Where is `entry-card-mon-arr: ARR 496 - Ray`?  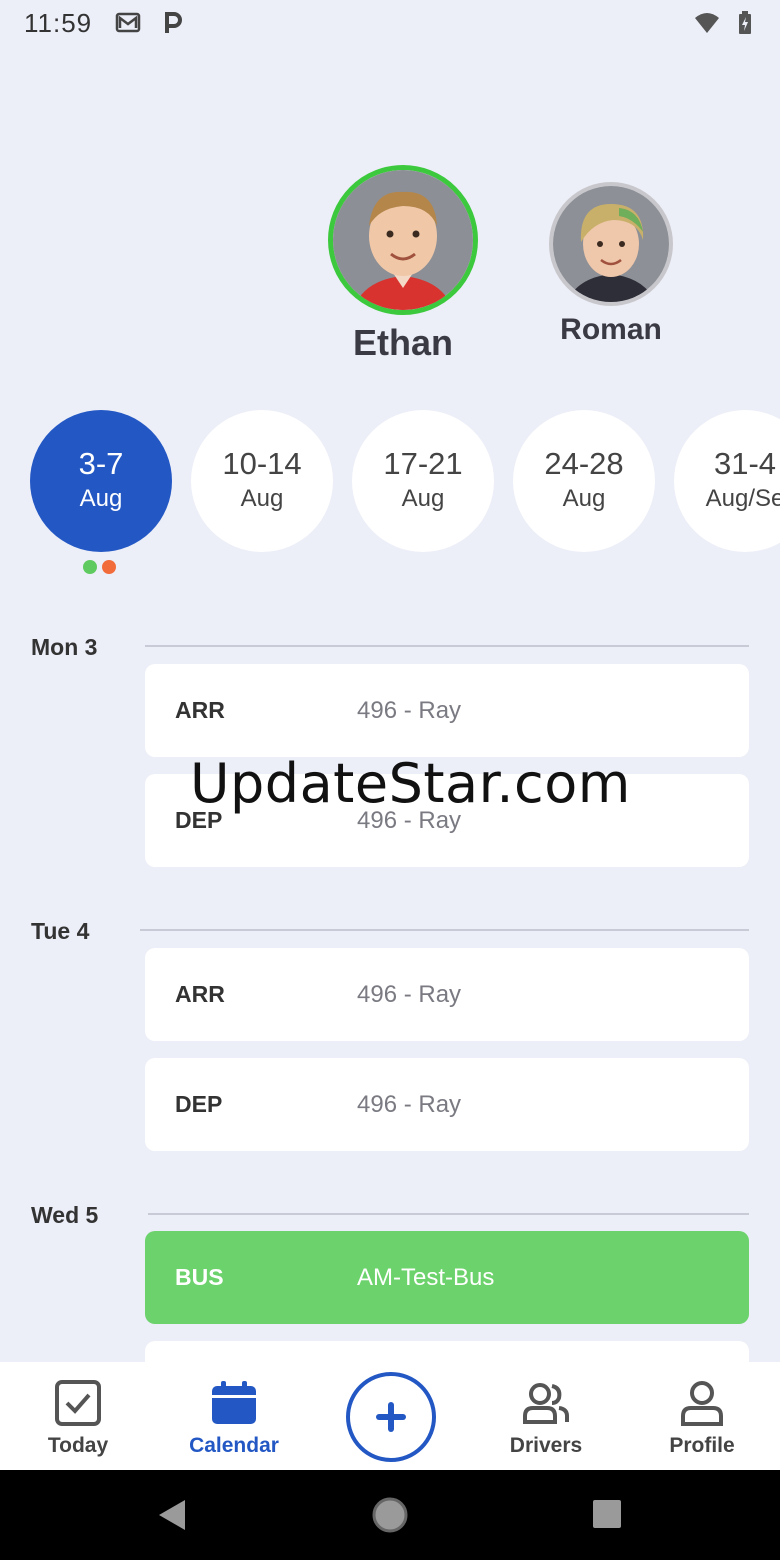
entry-card-mon-arr: ARR 496 - Ray is located at coordinates (447, 710).